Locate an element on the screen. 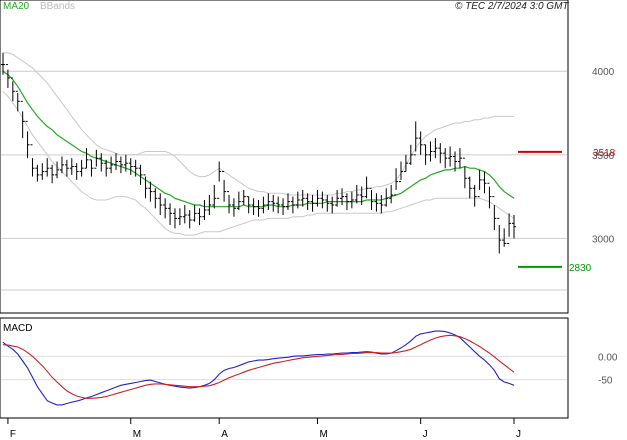  bbands-legend: BBands is located at coordinates (57, 6).